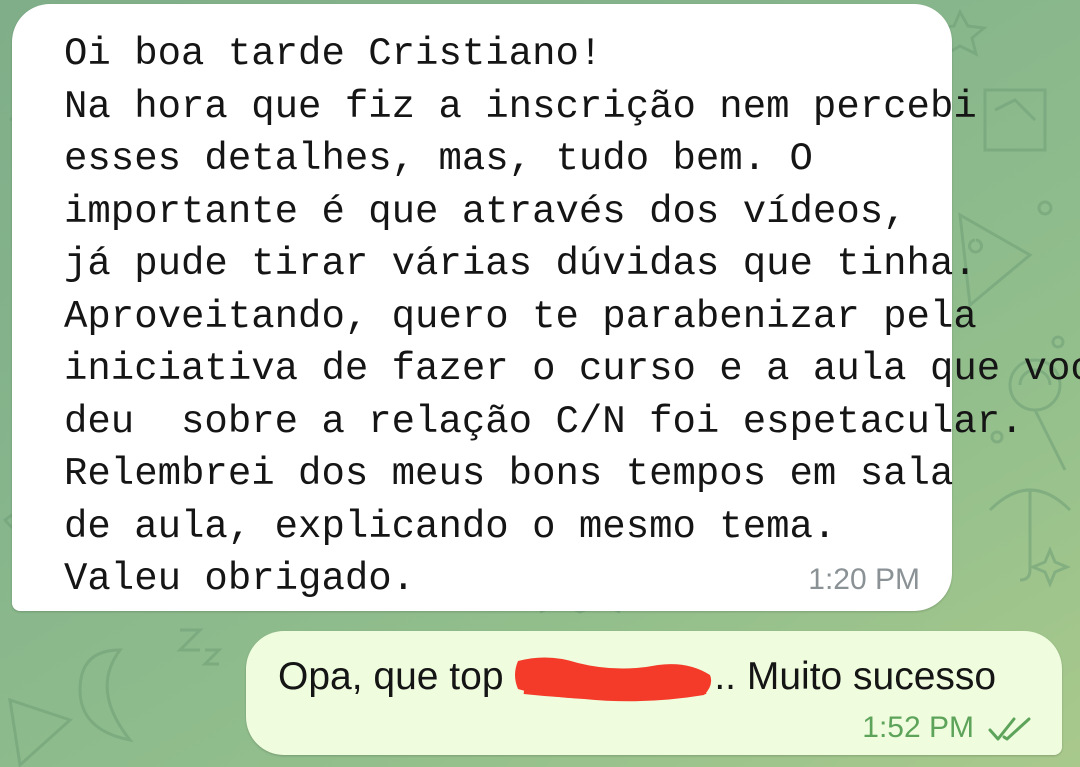 This screenshot has width=1080, height=767. What do you see at coordinates (1009, 729) in the screenshot?
I see `double-check-icon` at bounding box center [1009, 729].